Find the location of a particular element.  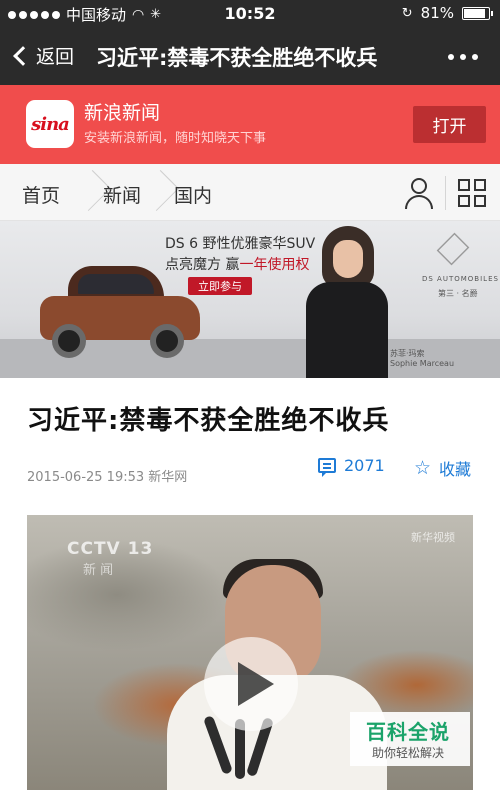

car-image is located at coordinates (120, 313).